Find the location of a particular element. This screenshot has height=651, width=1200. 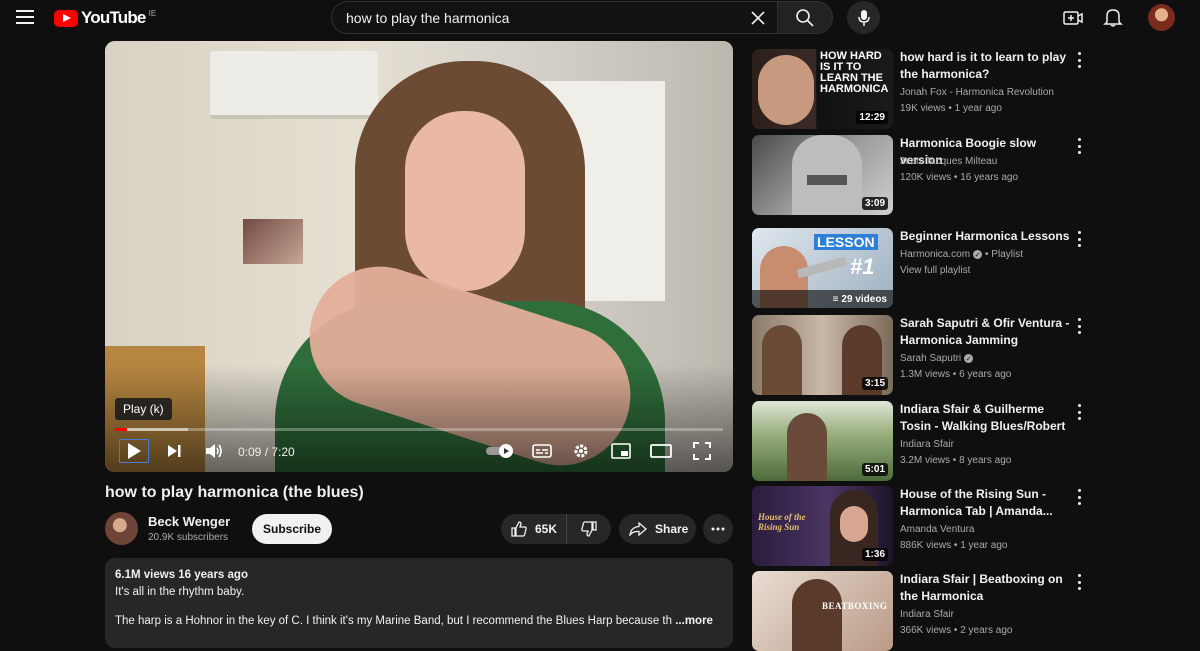

autoplay-icon is located at coordinates (499, 451).